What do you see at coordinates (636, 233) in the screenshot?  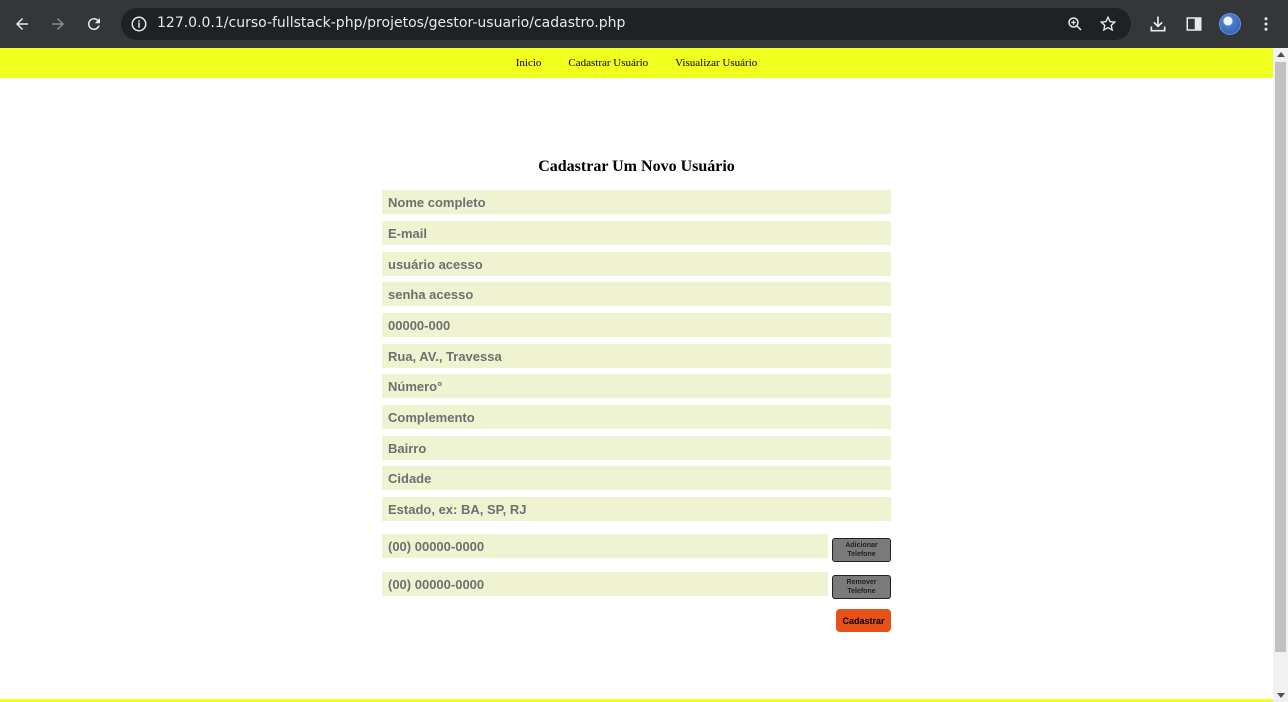 I see `email-input` at bounding box center [636, 233].